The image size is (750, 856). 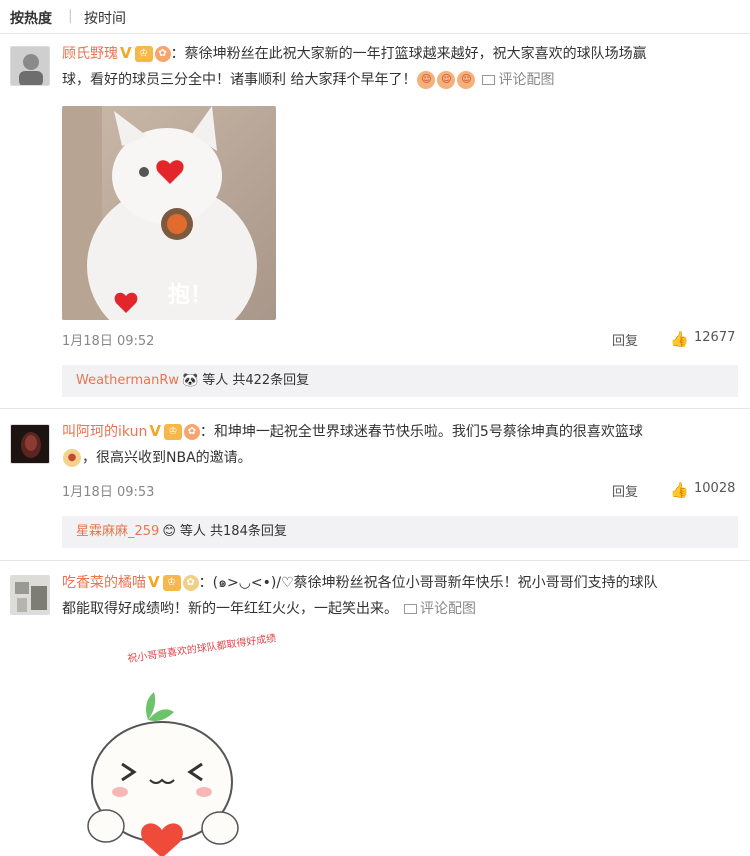 What do you see at coordinates (190, 295) in the screenshot?
I see `comment-image-caption: 抱！` at bounding box center [190, 295].